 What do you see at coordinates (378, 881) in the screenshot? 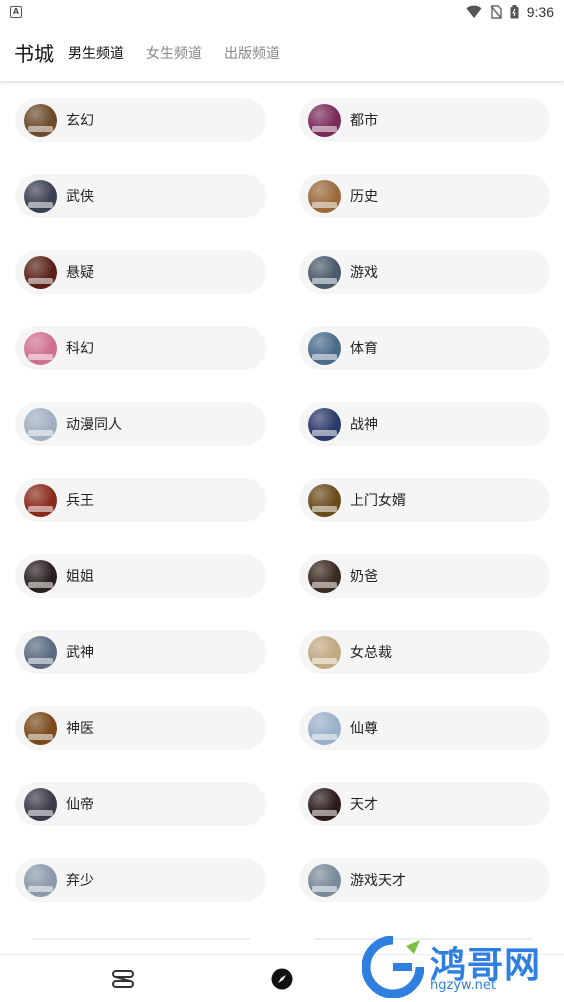
I see `category-label: 游戏天才` at bounding box center [378, 881].